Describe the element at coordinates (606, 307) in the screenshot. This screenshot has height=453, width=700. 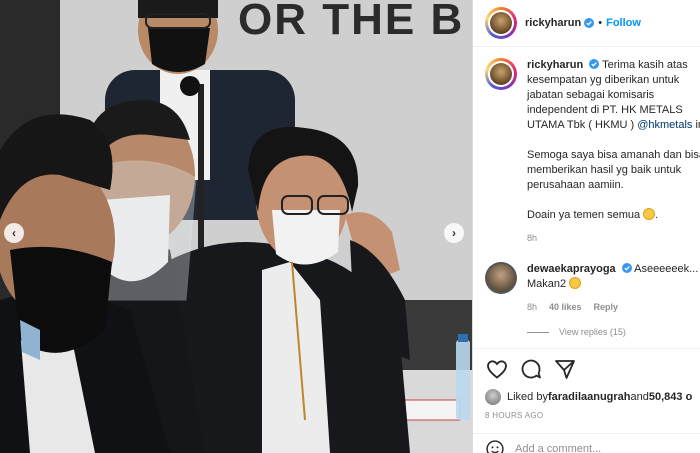
I see `reply-button: Reply` at that location.